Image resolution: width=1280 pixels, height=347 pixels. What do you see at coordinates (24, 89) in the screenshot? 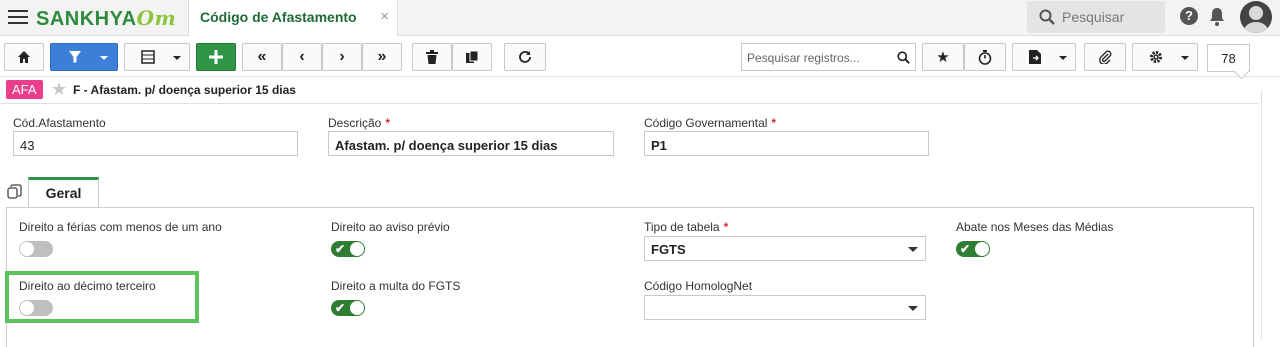
I see `entity-badge: AFA` at bounding box center [24, 89].